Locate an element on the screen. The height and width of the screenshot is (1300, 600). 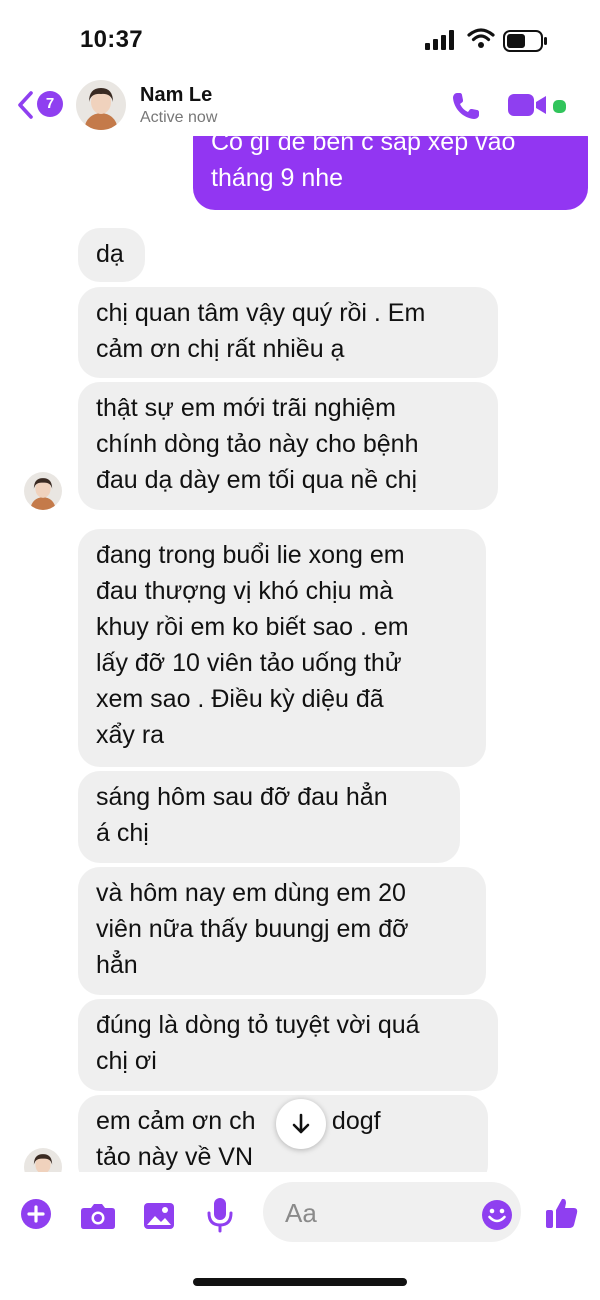
message-line: đau thượng vị khó chịu mà is located at coordinates (245, 591).